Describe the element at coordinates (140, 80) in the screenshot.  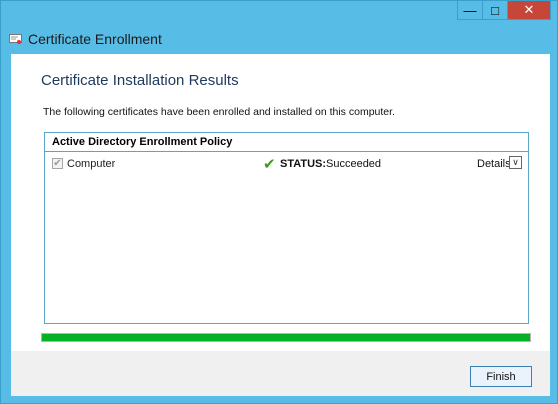
I see `page-heading: Certificate Installation Results` at that location.